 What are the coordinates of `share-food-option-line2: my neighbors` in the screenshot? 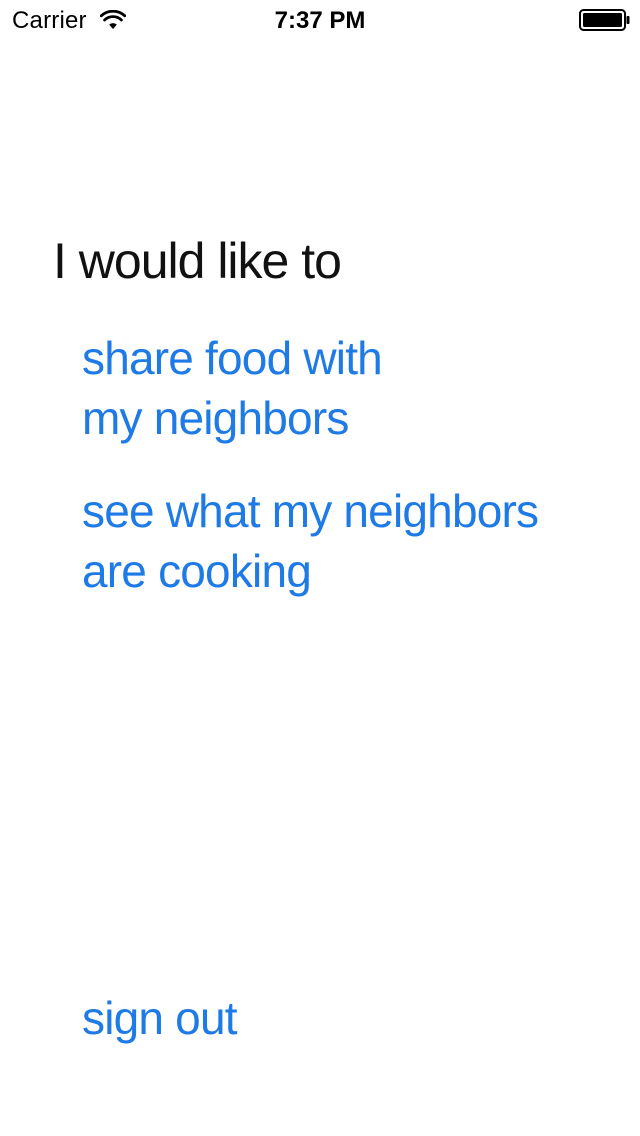 It's located at (215, 418).